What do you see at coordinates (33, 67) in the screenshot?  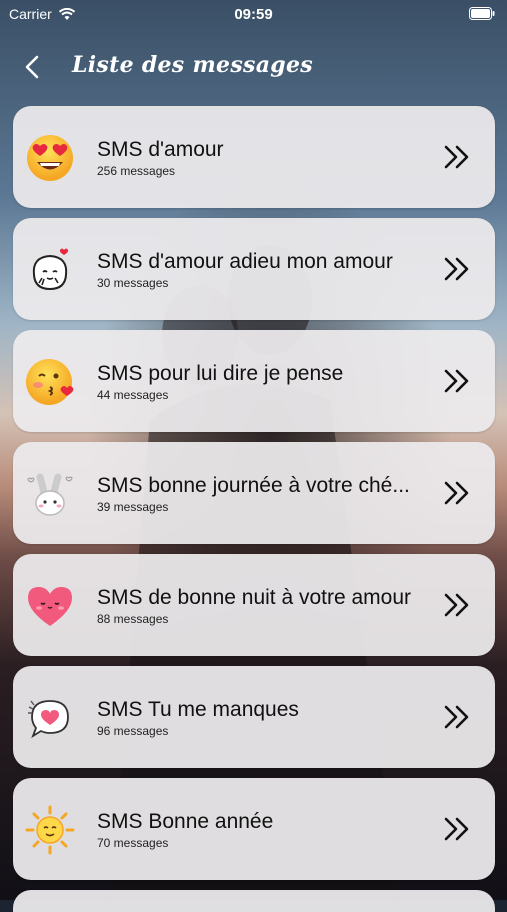 I see `back-chevron-icon` at bounding box center [33, 67].